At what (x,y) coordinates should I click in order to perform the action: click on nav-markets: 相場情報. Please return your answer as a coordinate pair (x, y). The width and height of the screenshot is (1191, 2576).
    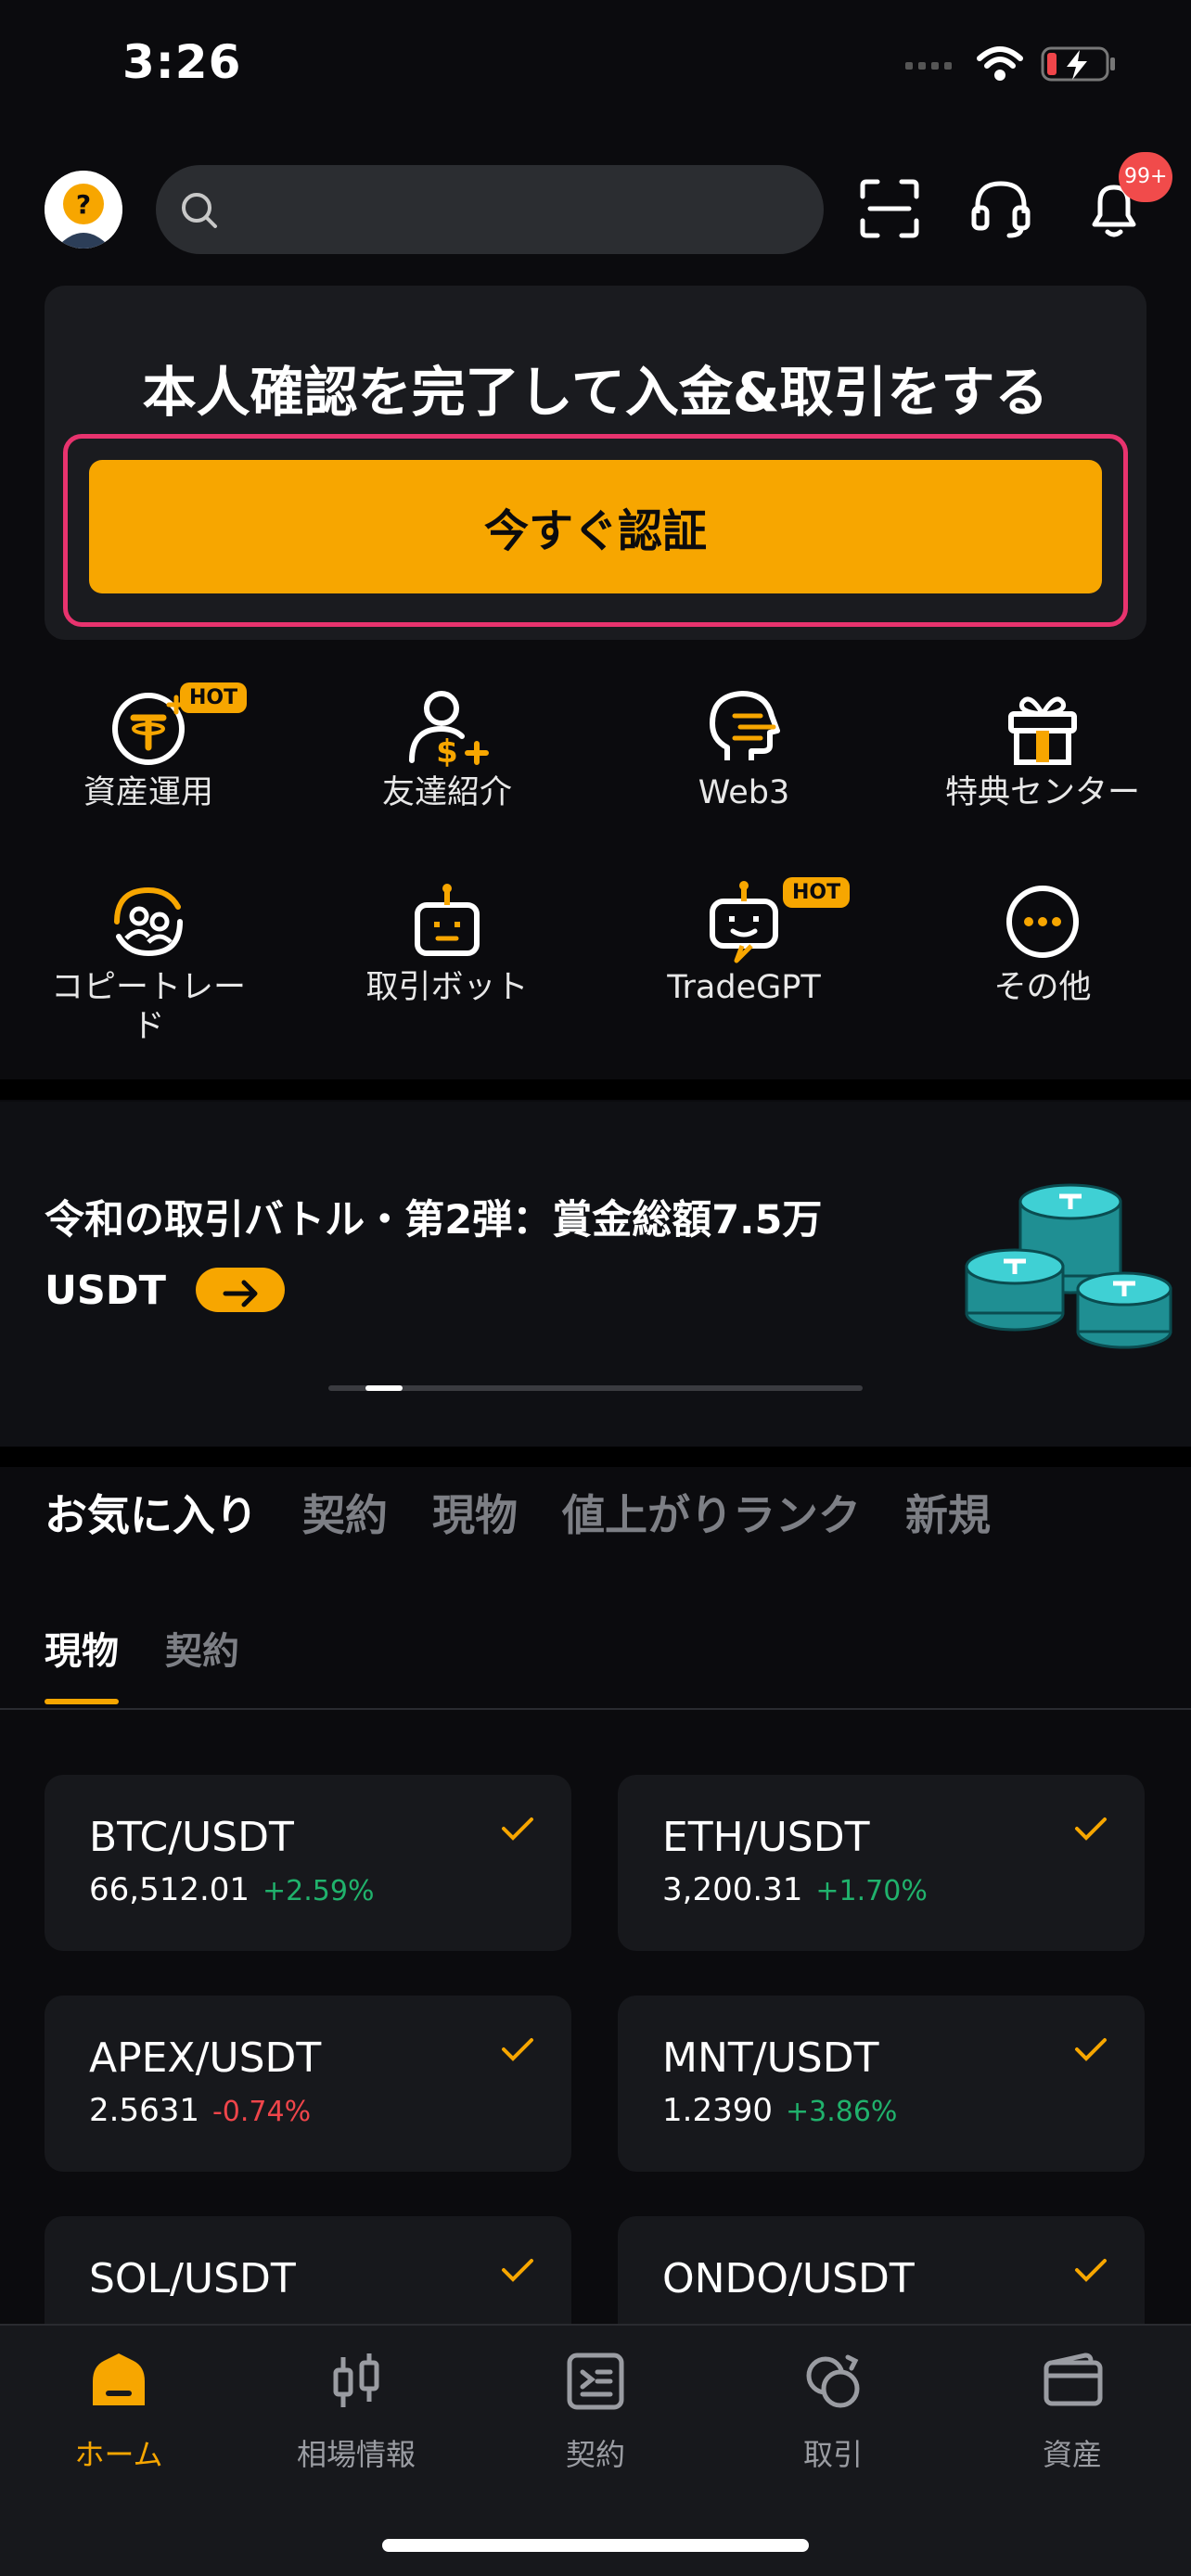
    Looking at the image, I should click on (356, 2411).